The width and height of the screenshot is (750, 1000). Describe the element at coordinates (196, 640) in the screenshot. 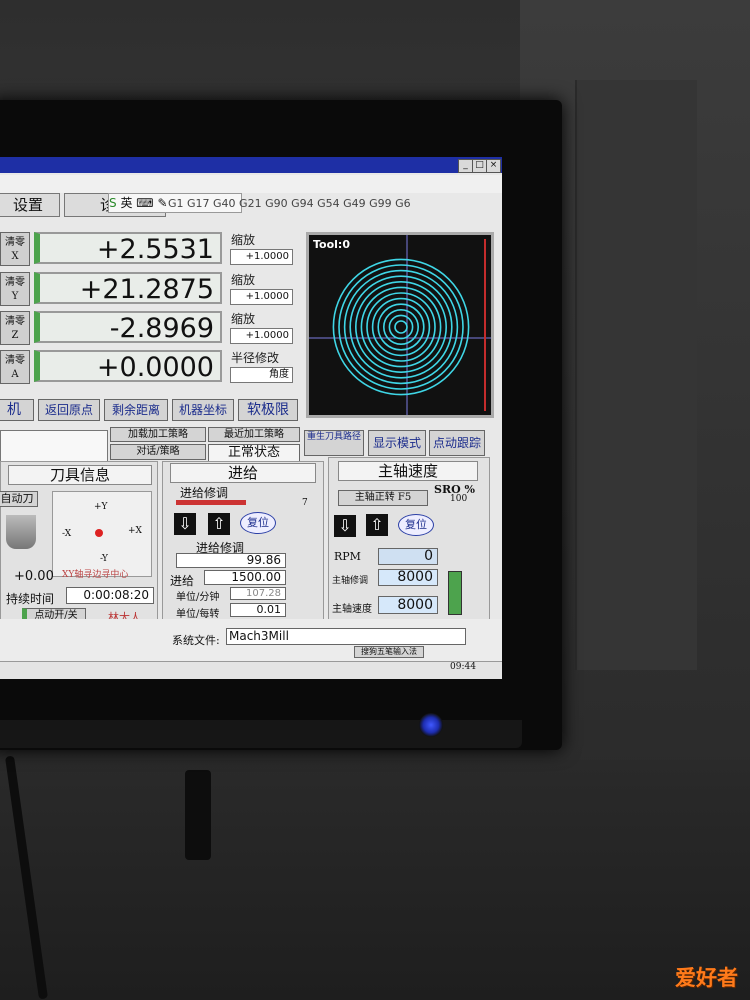

I see `profile-label: 系统文件:` at that location.